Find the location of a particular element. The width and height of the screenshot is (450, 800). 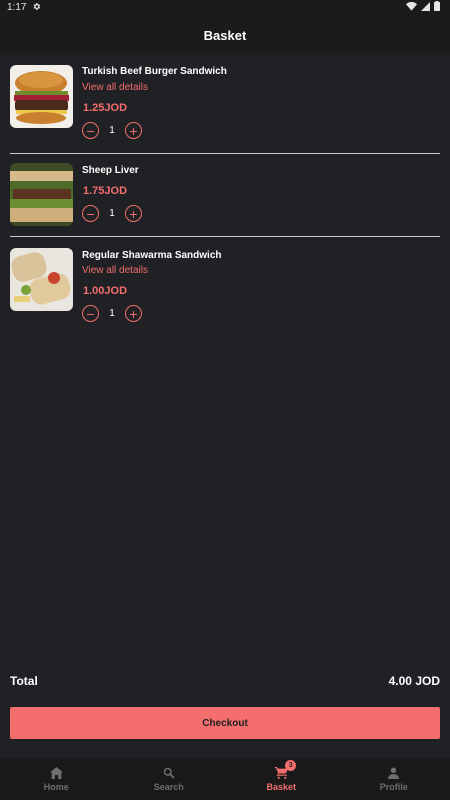

app-bar: Basket is located at coordinates (225, 35).